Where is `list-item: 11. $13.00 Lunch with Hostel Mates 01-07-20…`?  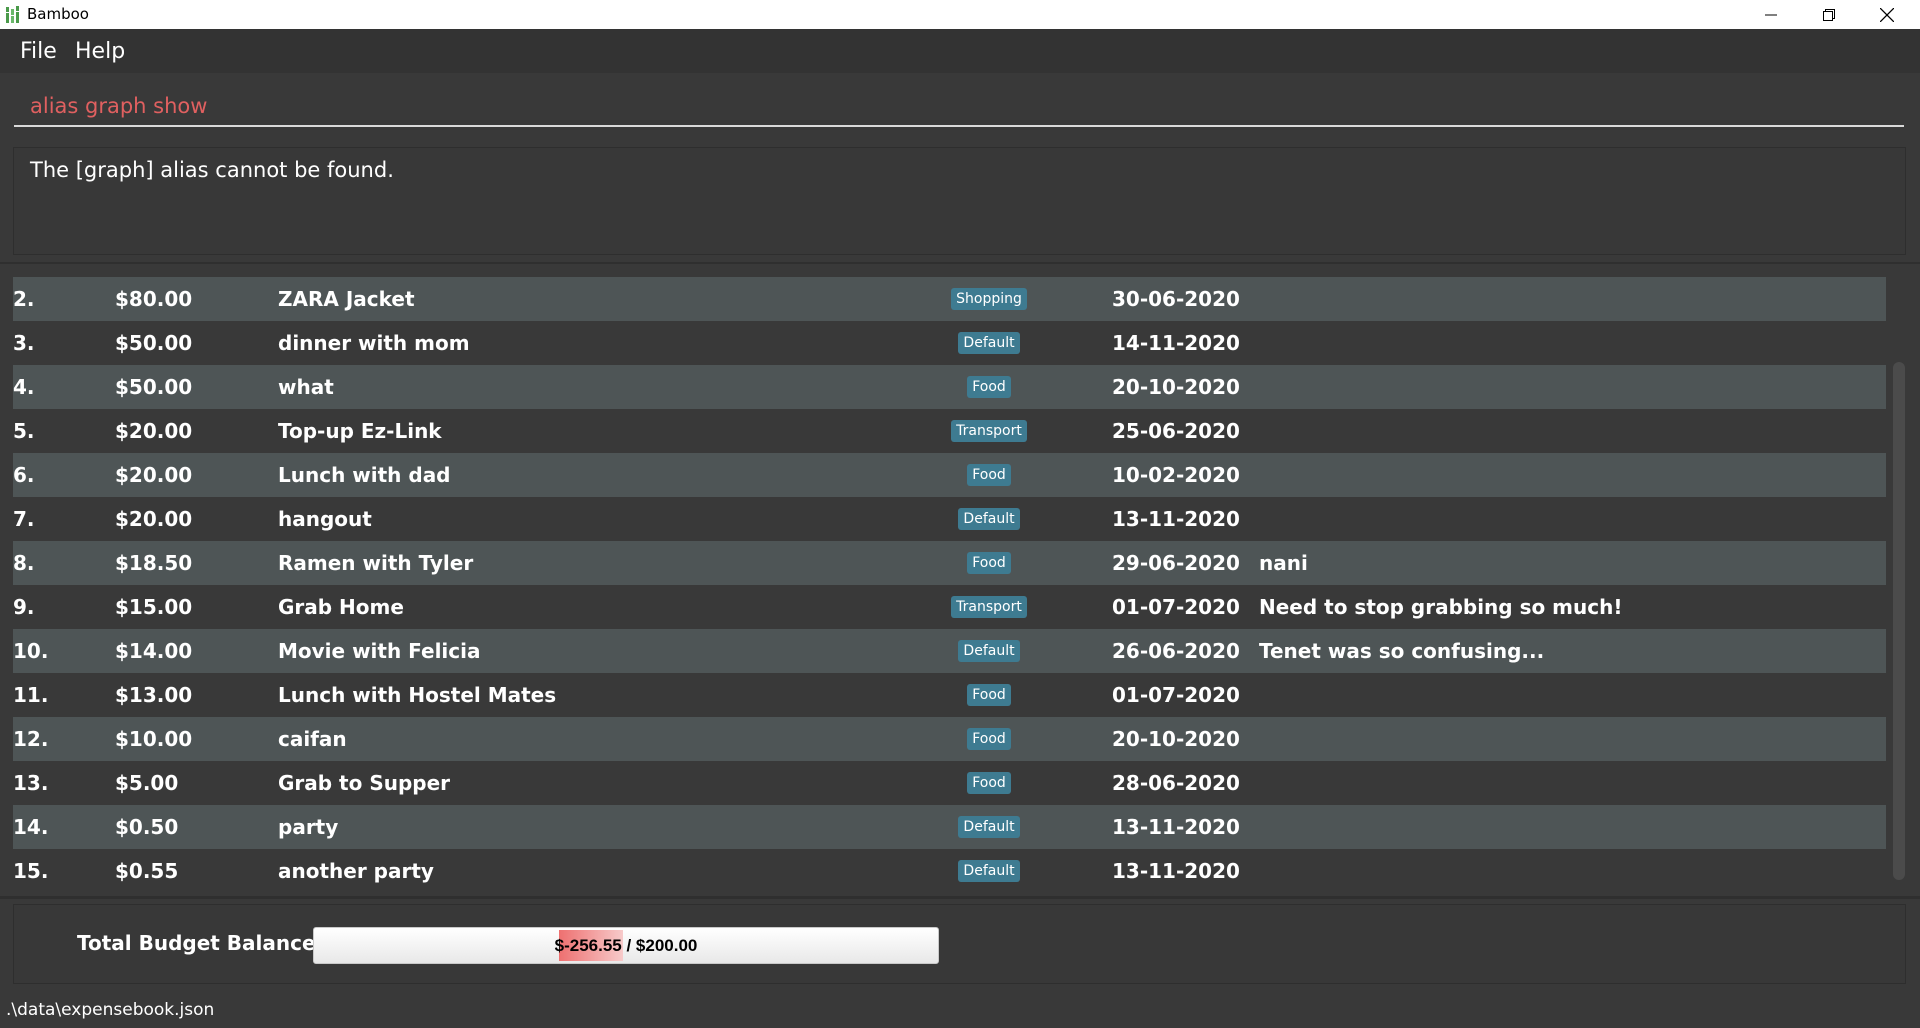 list-item: 11. $13.00 Lunch with Hostel Mates 01-07-20… is located at coordinates (949, 695).